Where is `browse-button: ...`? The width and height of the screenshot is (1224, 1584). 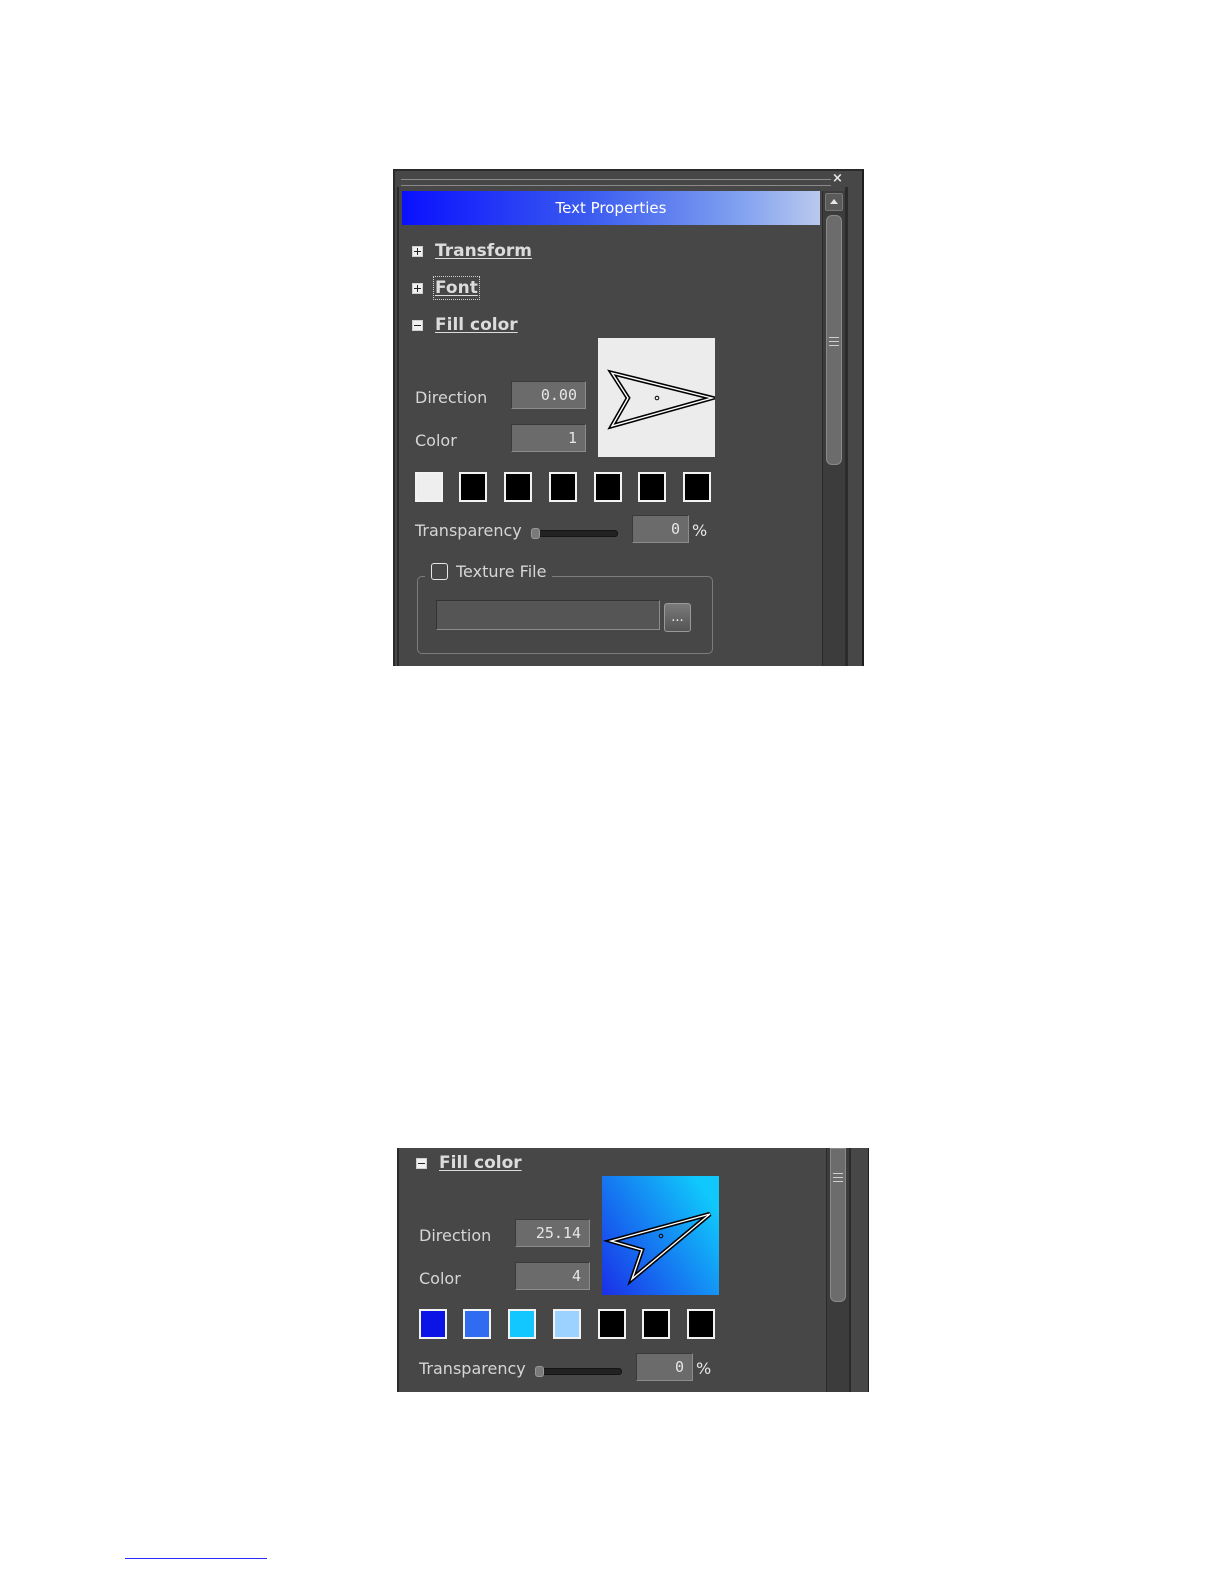
browse-button: ... is located at coordinates (677, 617).